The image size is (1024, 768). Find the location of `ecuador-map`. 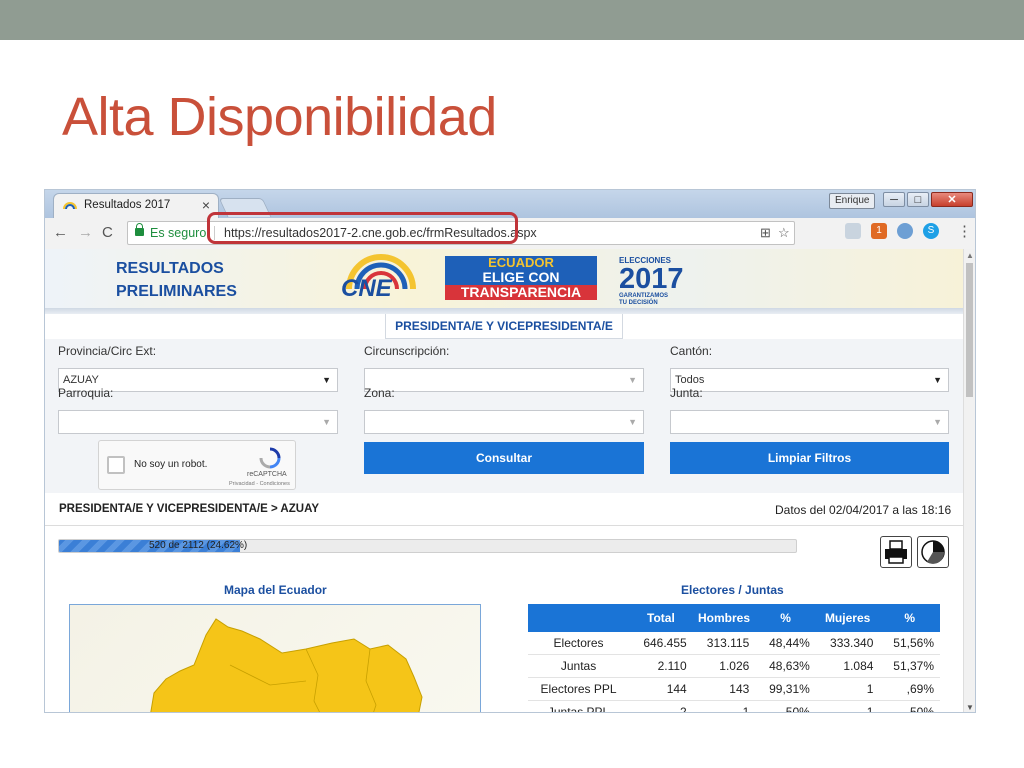

ecuador-map is located at coordinates (275, 658).